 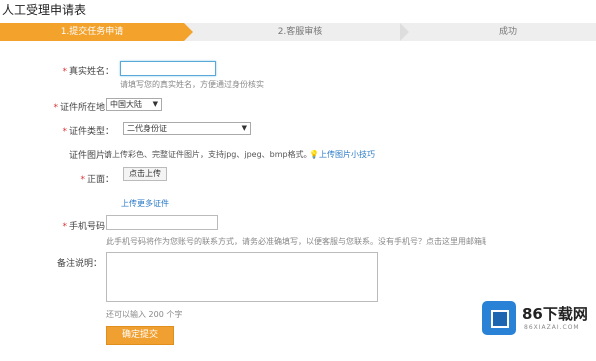 I want to click on remark-label: 备注说明：, so click(x=79, y=264).